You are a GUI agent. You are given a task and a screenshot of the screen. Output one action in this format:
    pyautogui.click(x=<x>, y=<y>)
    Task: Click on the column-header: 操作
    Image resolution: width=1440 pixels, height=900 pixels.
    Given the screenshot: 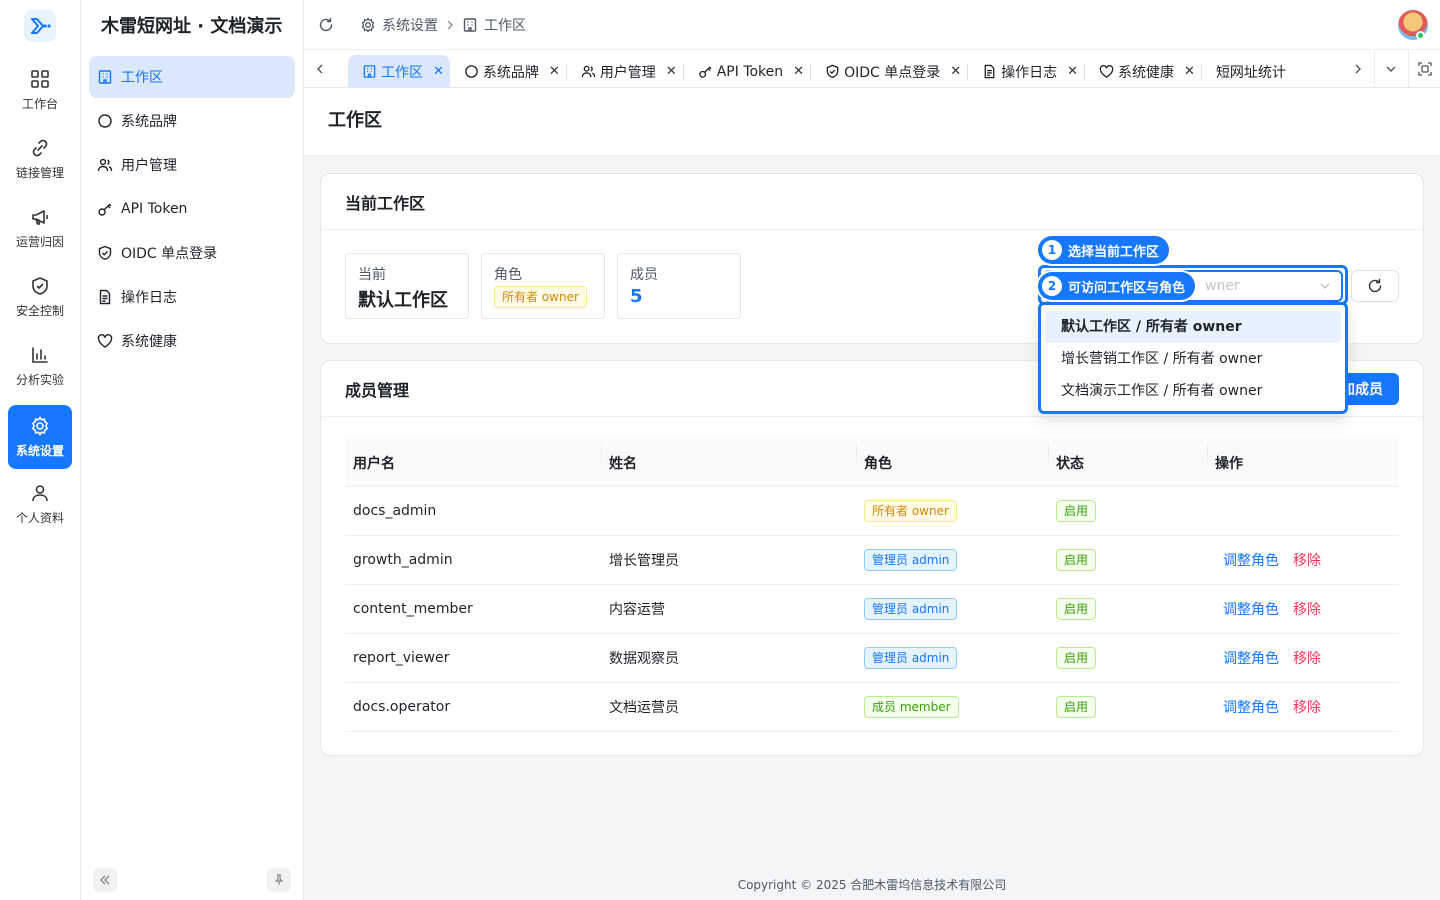 What is the action you would take?
    pyautogui.click(x=1303, y=457)
    